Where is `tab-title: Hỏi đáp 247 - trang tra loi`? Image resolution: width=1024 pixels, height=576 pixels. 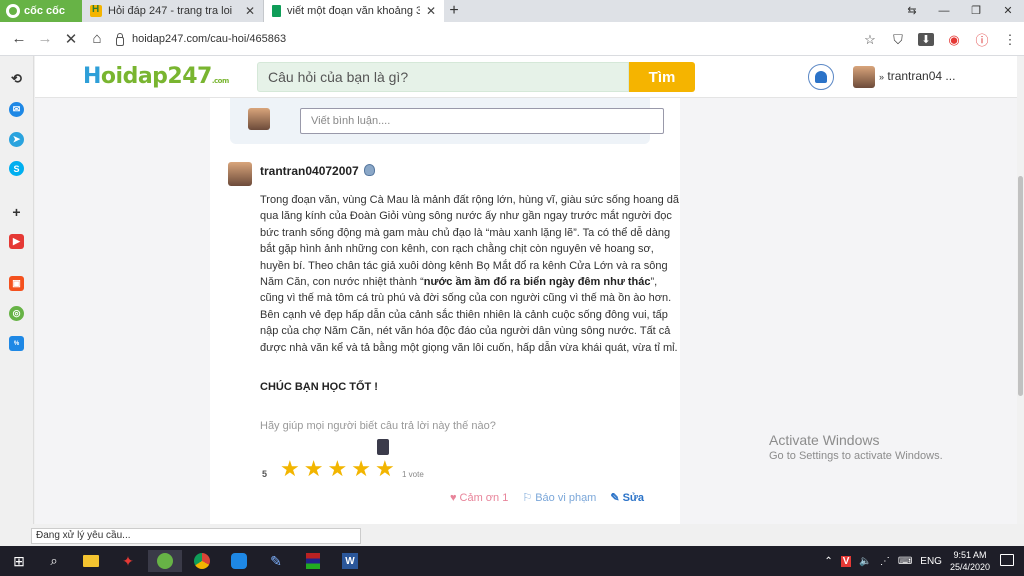
tab-title: Hỏi đáp 247 - trang tra loi is located at coordinates (170, 11).